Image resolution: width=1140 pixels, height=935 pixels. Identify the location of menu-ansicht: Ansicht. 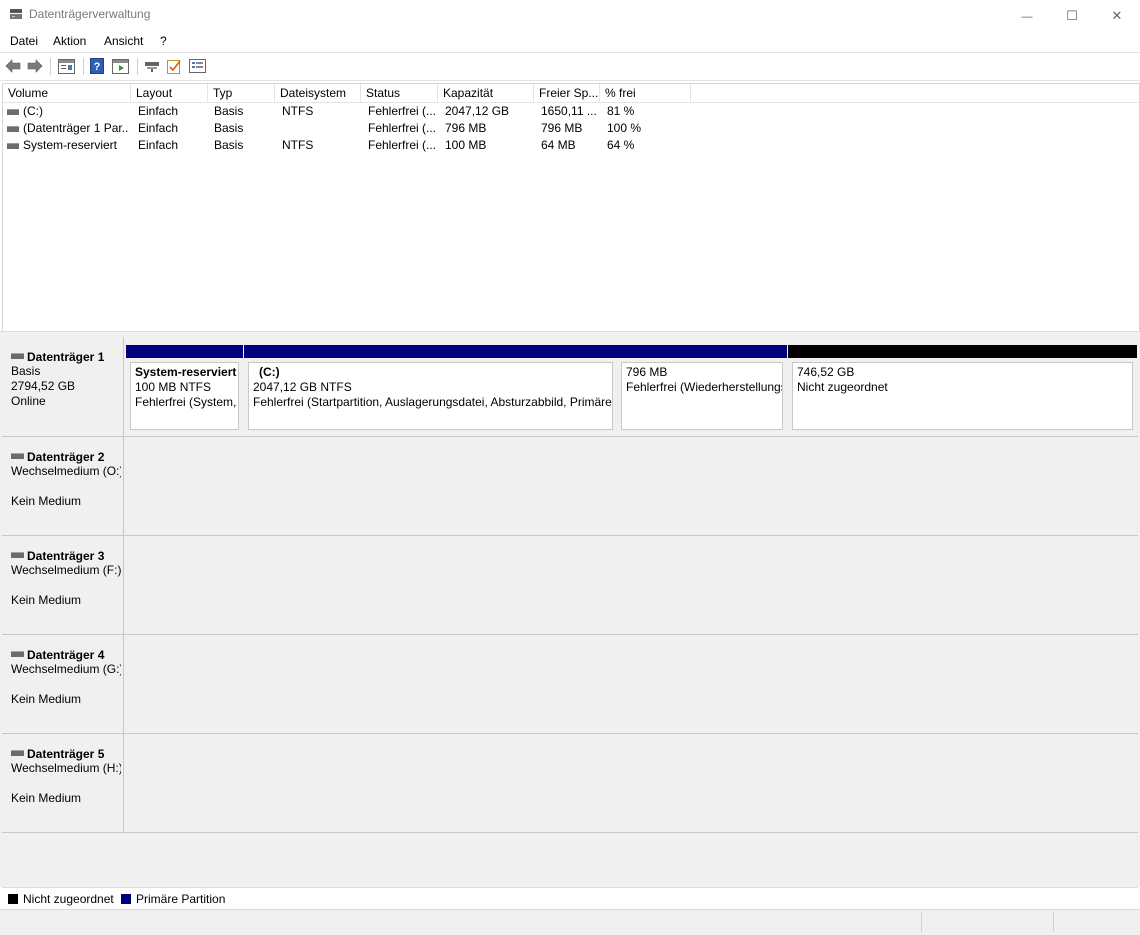
(123, 41).